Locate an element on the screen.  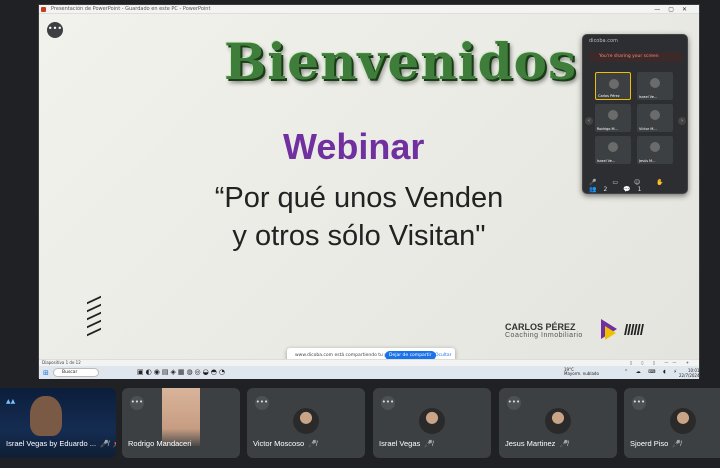
taskbar-clock: 10:01 22/7/2024 is located at coordinates (689, 373).